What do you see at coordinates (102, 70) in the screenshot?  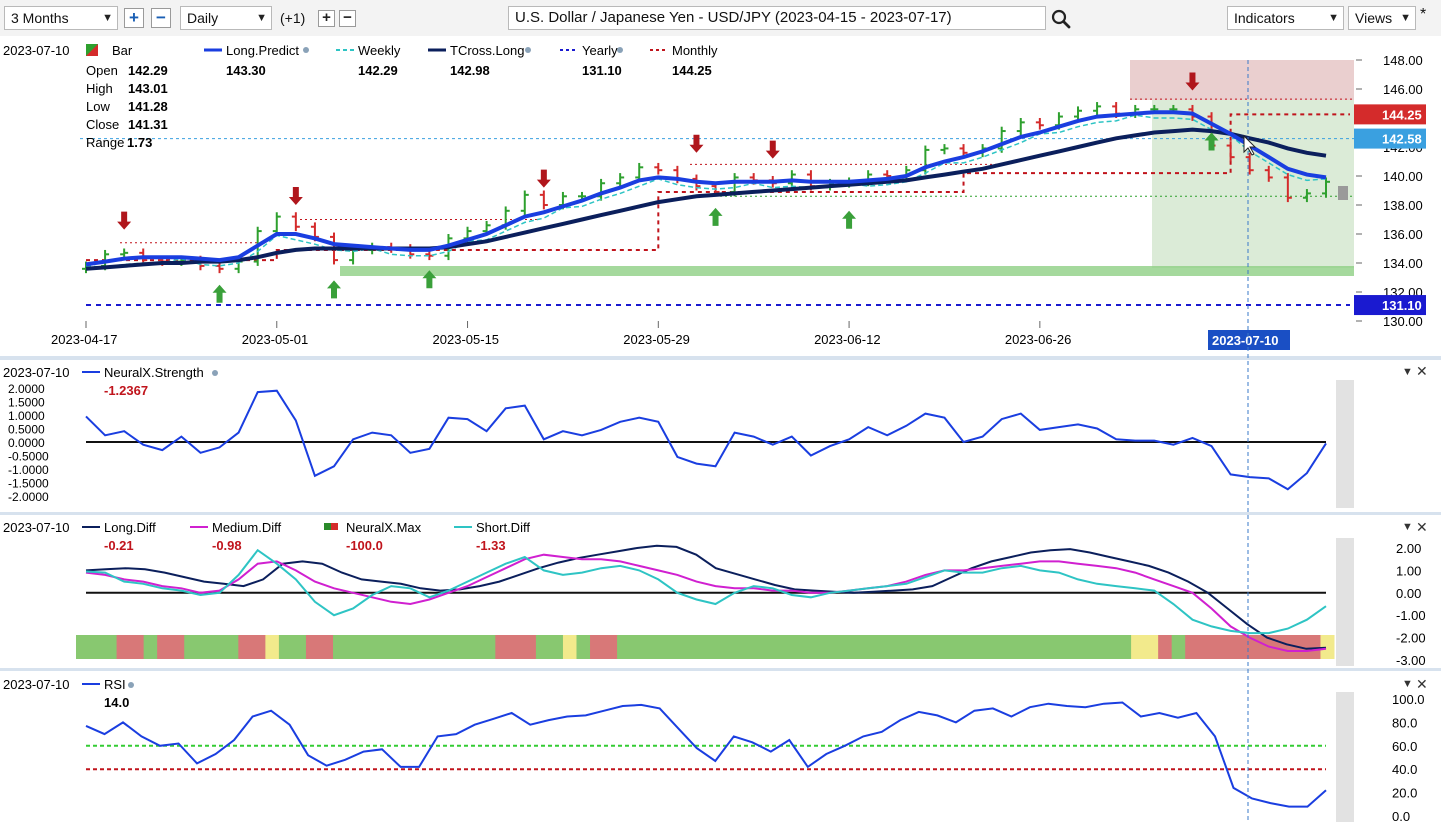 I see `ohlc-label: Open` at bounding box center [102, 70].